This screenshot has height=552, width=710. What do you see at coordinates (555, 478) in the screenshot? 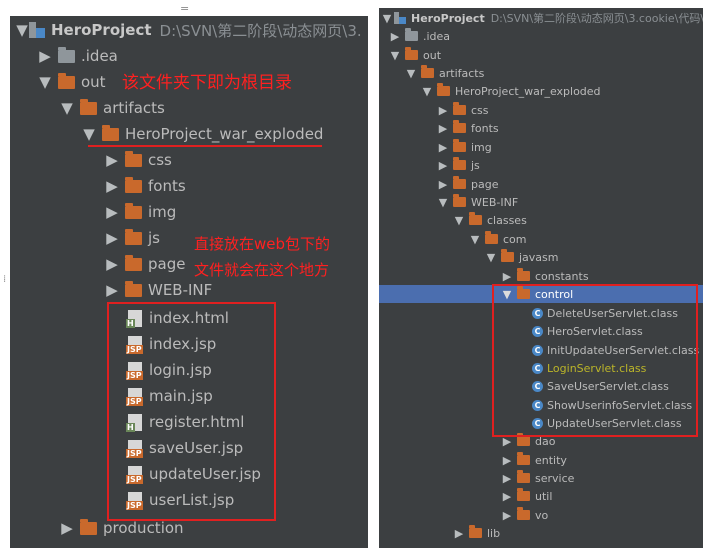
I see `tree-label: service` at bounding box center [555, 478].